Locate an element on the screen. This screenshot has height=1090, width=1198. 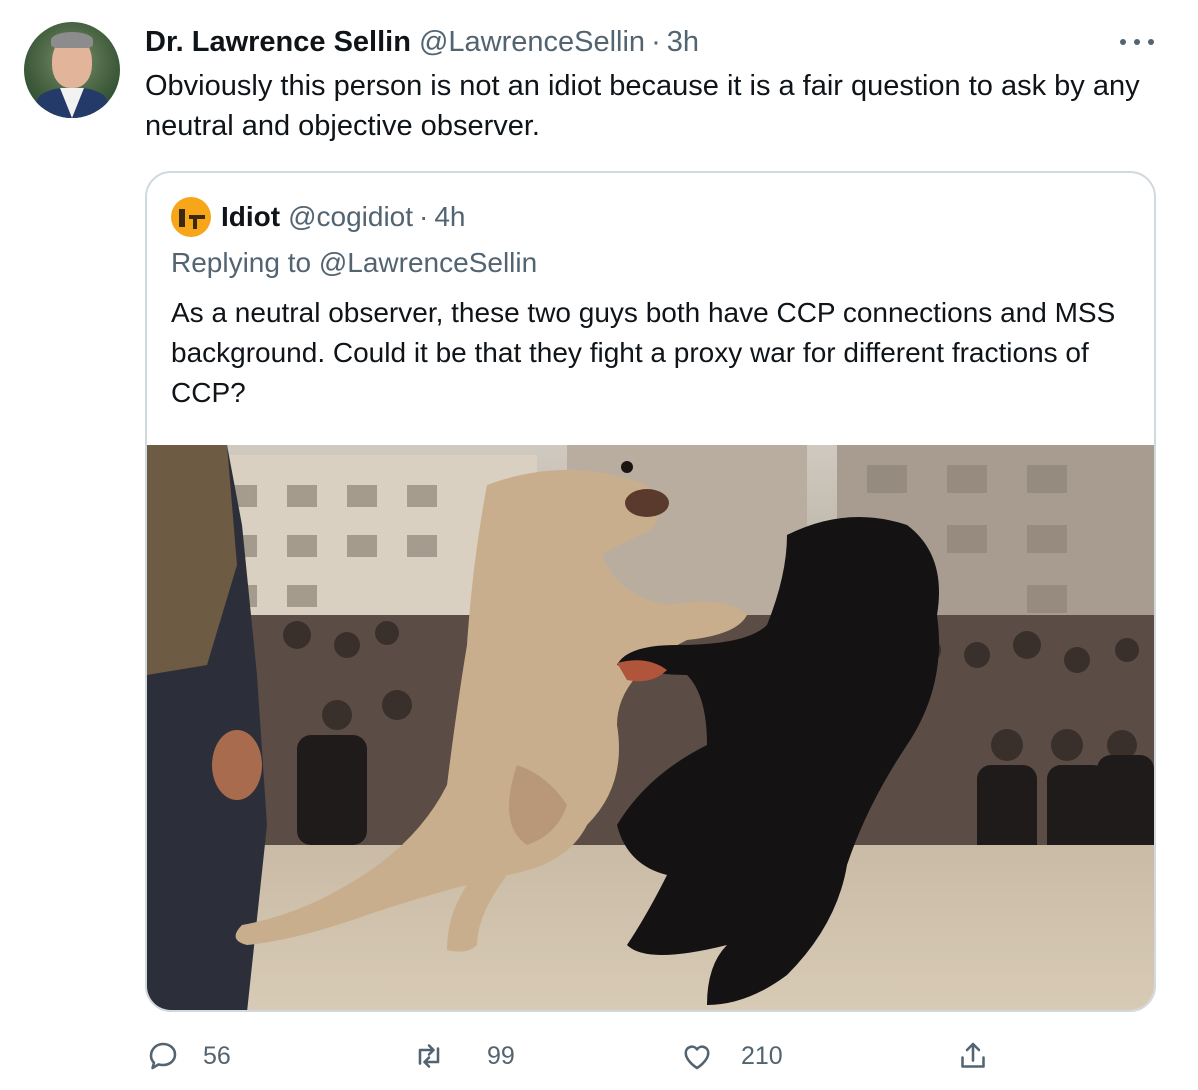
share-button is located at coordinates (973, 1056).